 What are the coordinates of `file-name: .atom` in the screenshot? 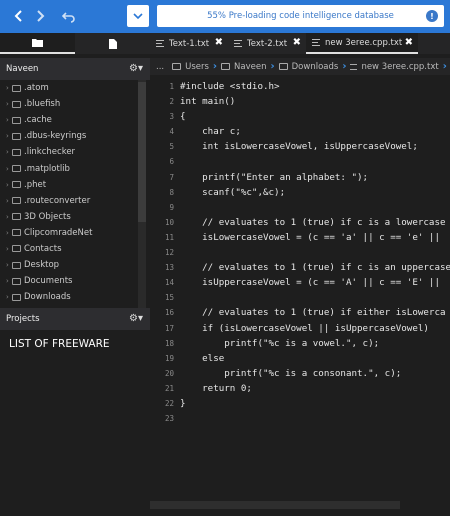 It's located at (36, 88).